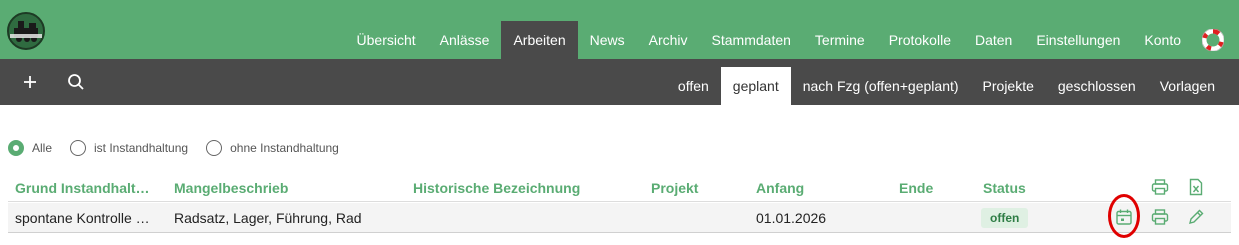  Describe the element at coordinates (791, 218) in the screenshot. I see `cell-anfang: 01.01.2026` at that location.